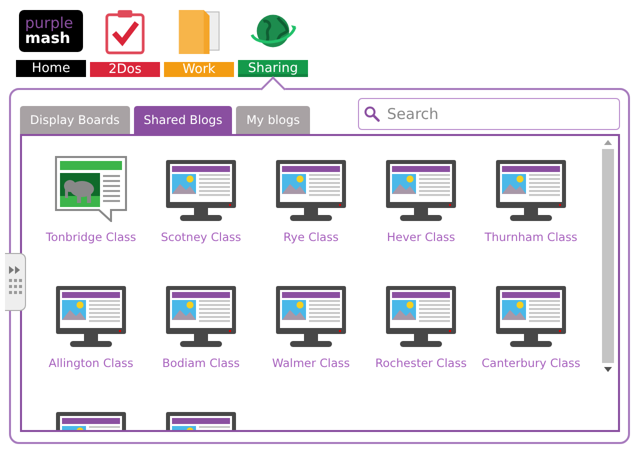 The width and height of the screenshot is (638, 450). Describe the element at coordinates (91, 363) in the screenshot. I see `blog-link: Allington Class` at that location.